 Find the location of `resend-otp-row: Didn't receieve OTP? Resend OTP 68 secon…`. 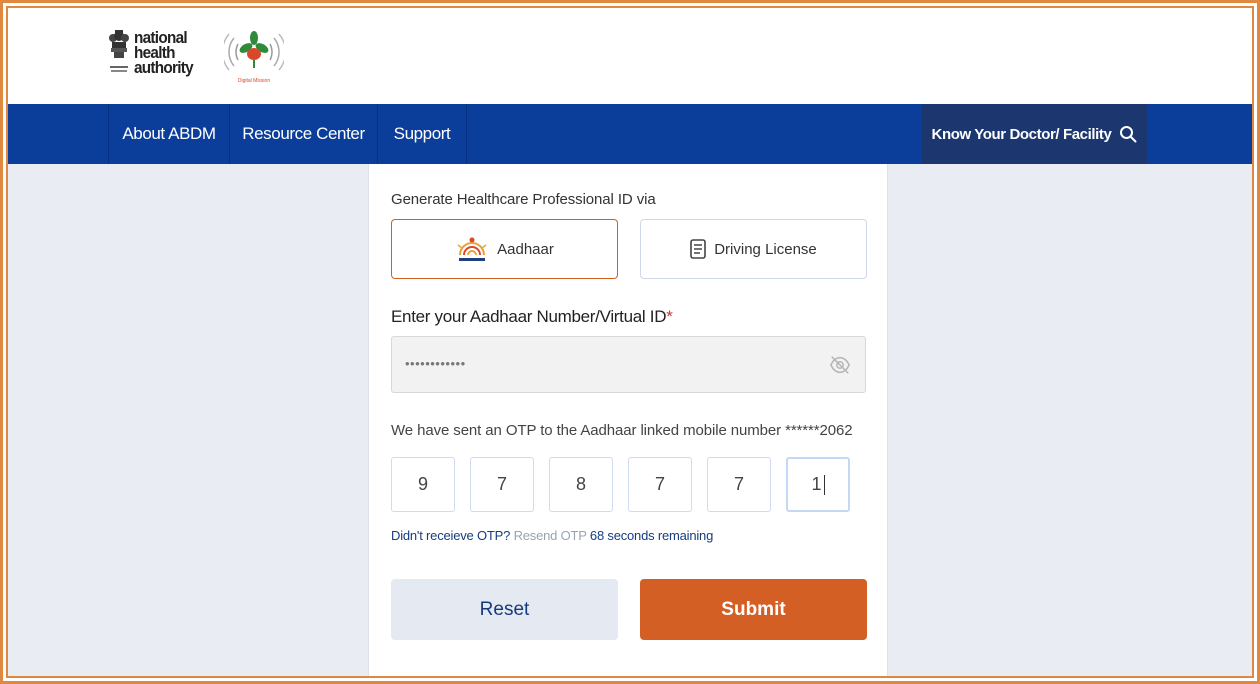

resend-otp-row: Didn't receieve OTP? Resend OTP 68 secon… is located at coordinates (552, 535).